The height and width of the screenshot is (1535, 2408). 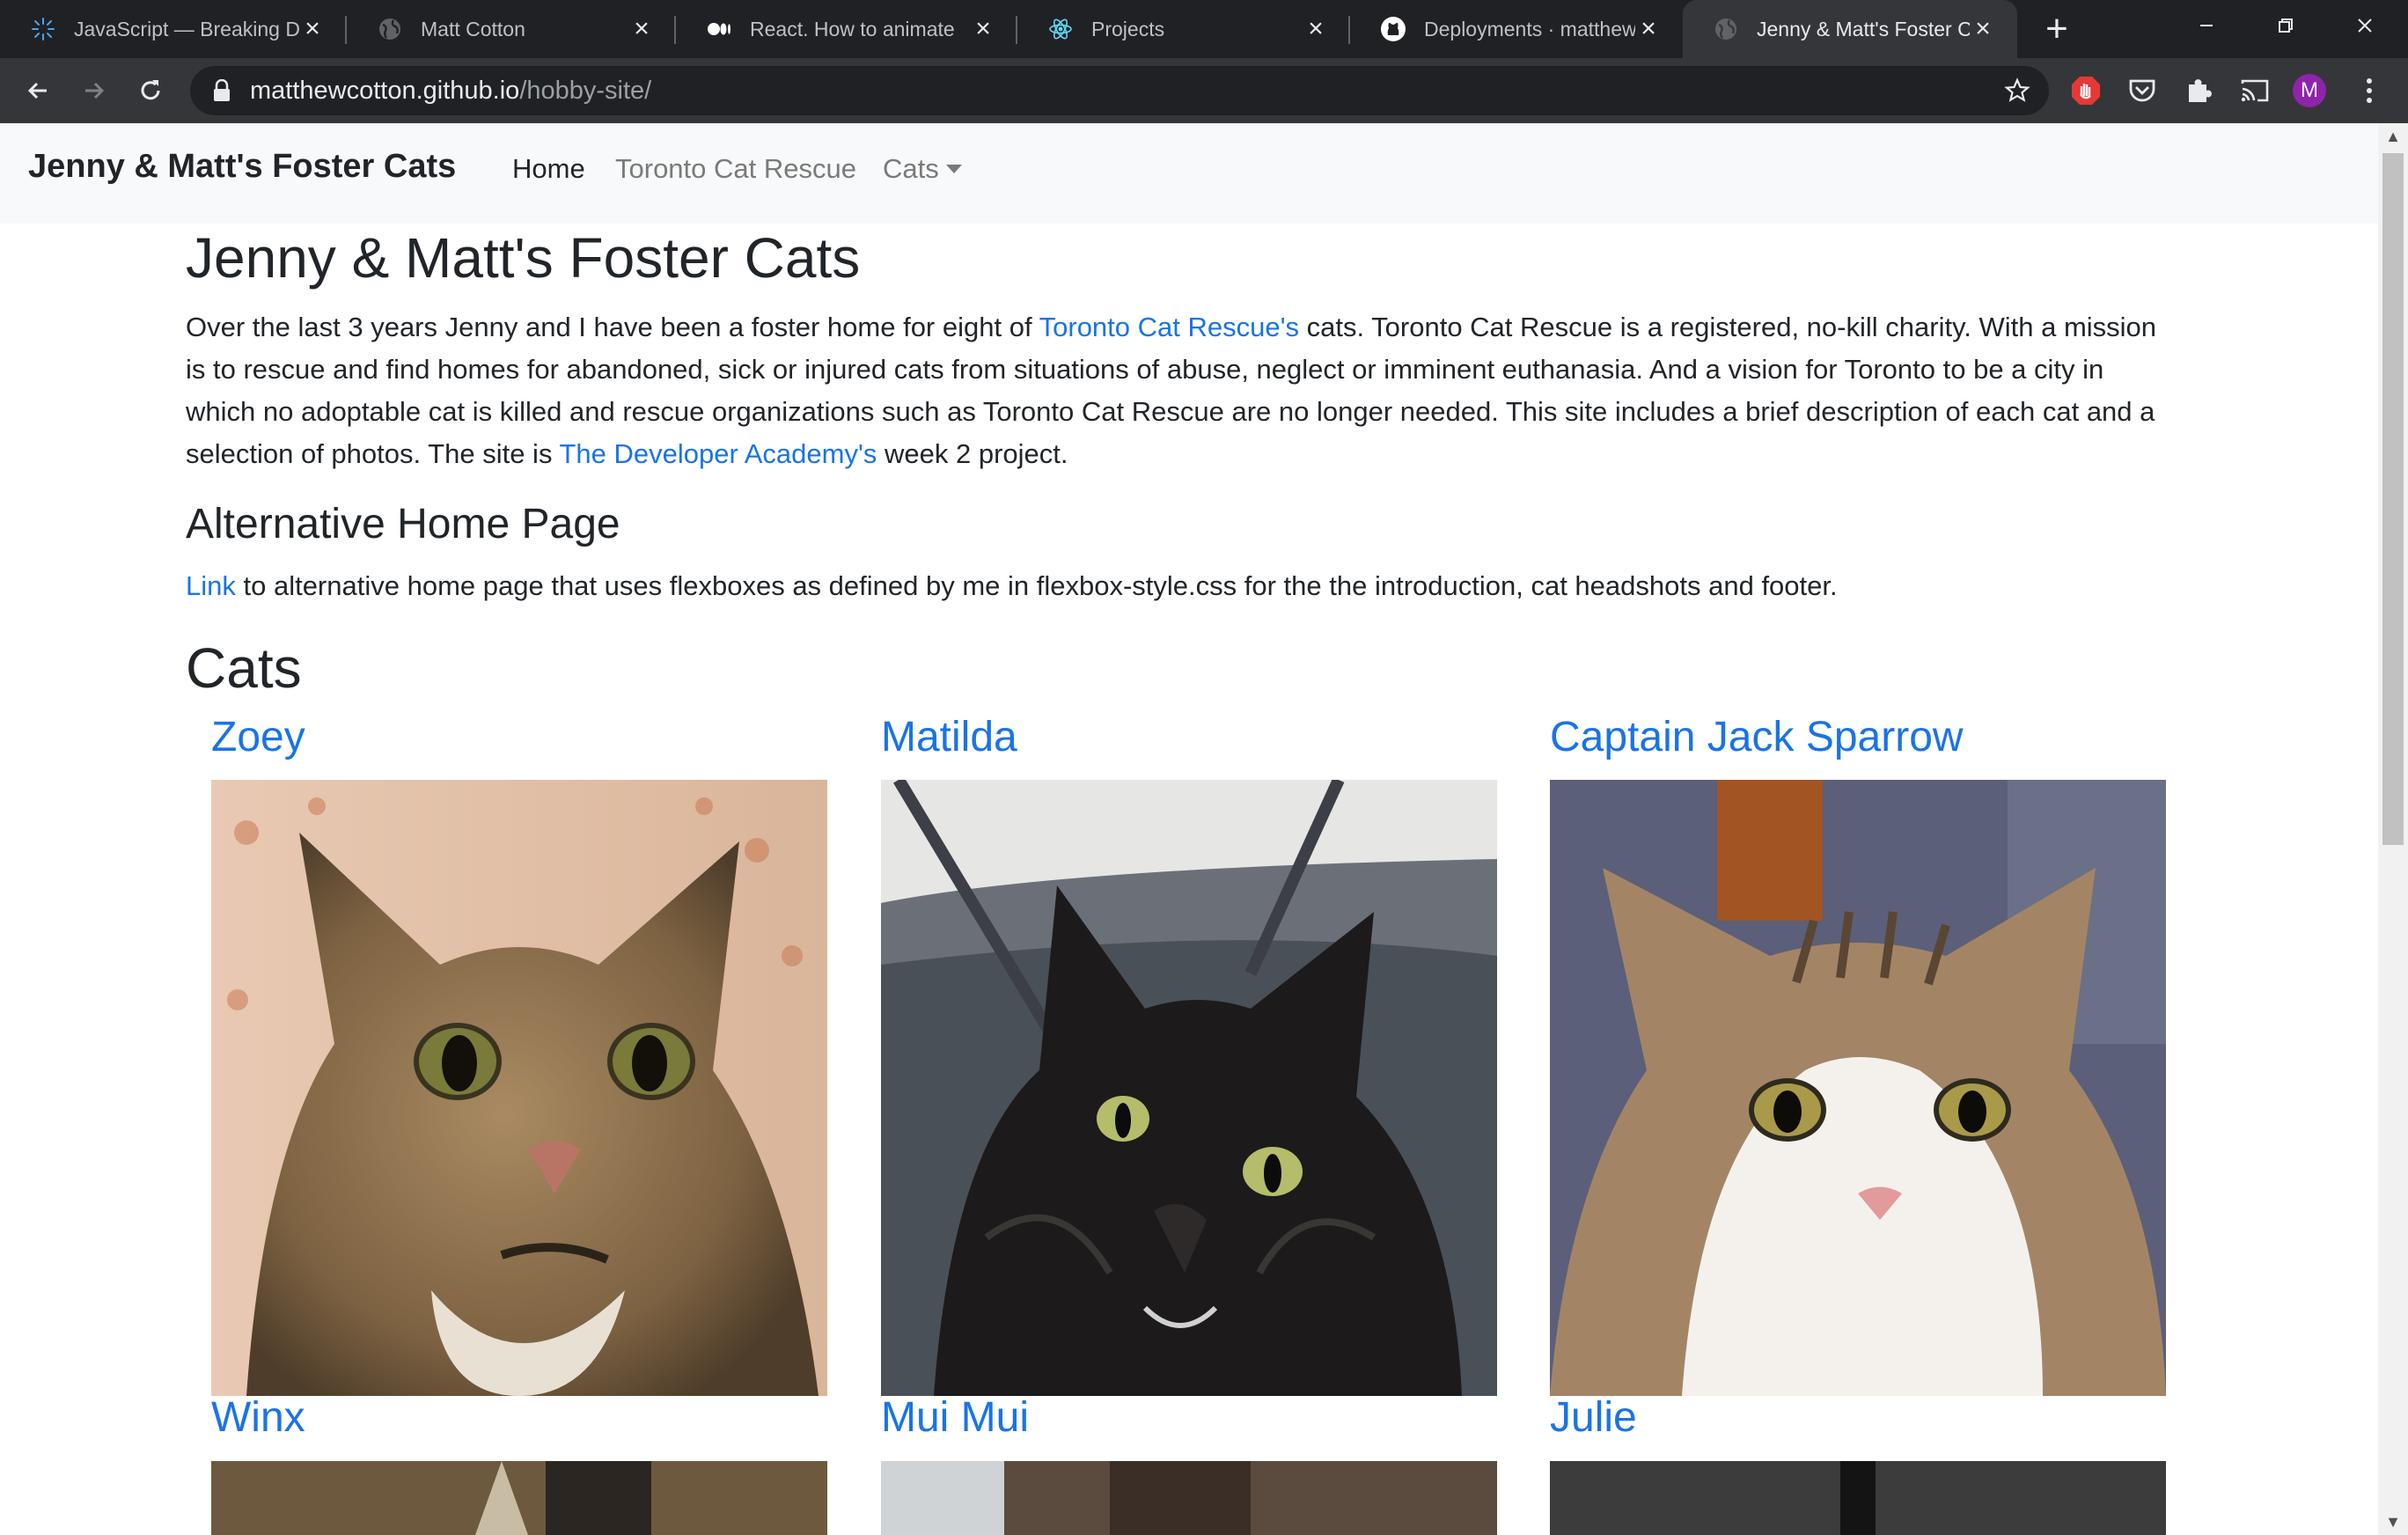 What do you see at coordinates (403, 524) in the screenshot?
I see `alt-home-heading: Alternative Home Page` at bounding box center [403, 524].